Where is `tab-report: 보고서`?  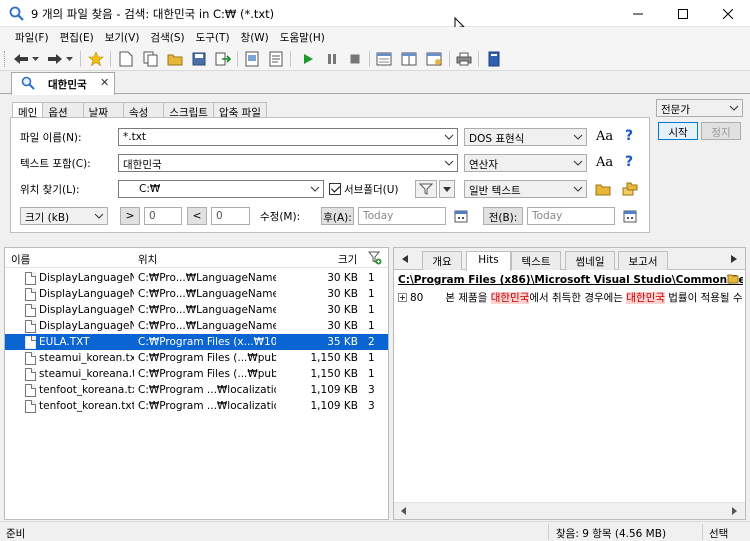
tab-report: 보고서 is located at coordinates (643, 260).